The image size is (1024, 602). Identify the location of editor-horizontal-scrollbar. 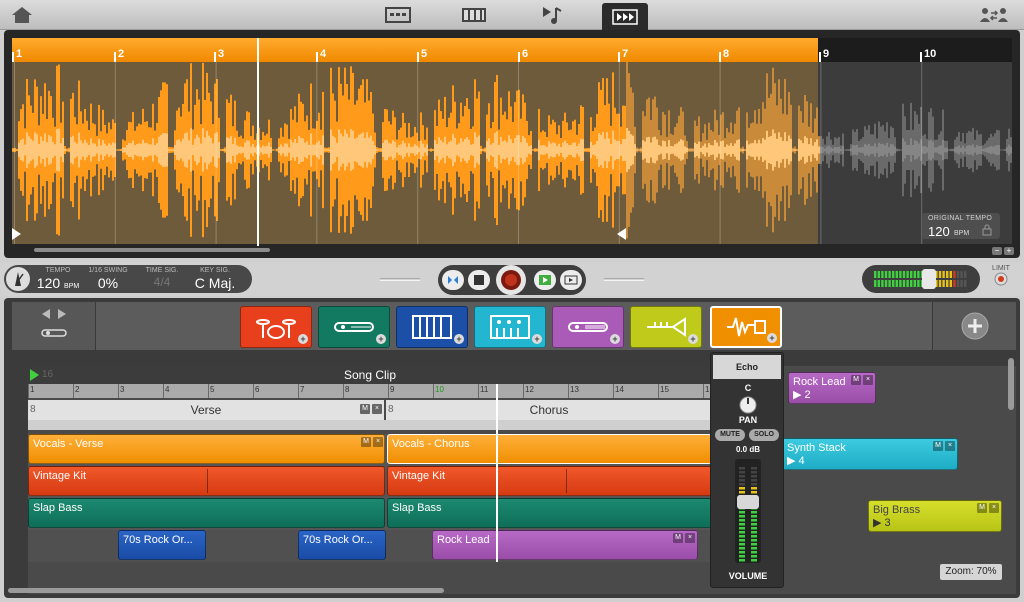
(152, 250).